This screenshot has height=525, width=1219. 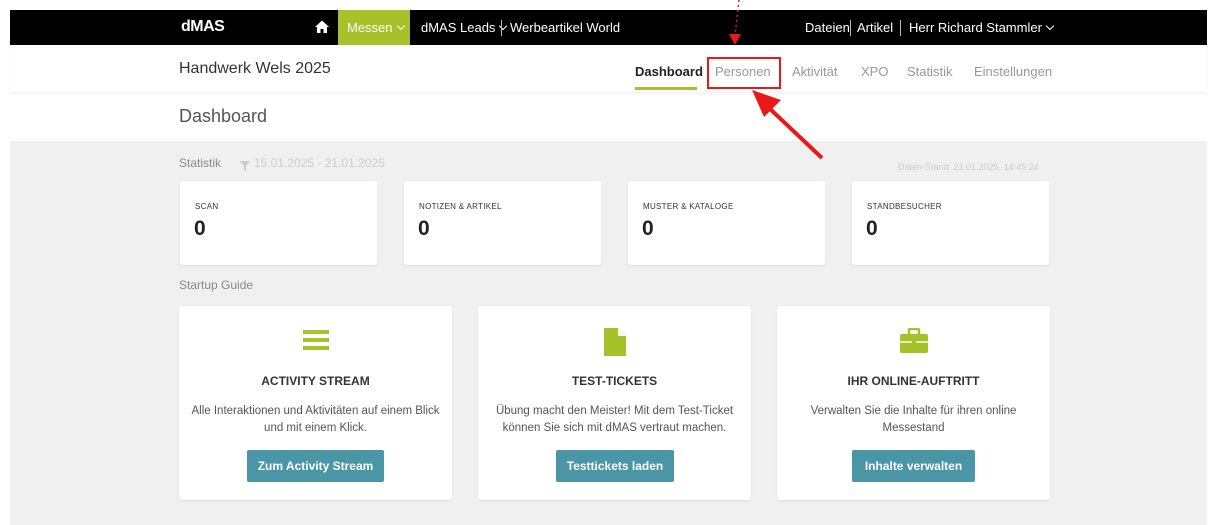 What do you see at coordinates (795, 132) in the screenshot?
I see `annotation-arrow` at bounding box center [795, 132].